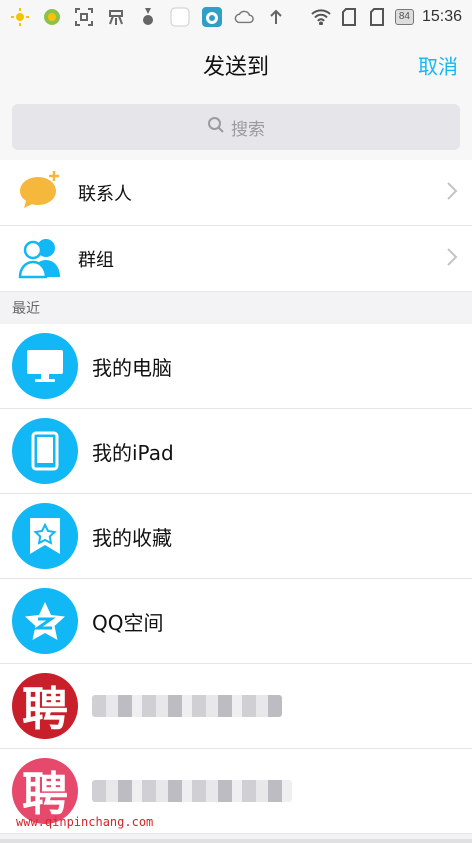  I want to click on watermark: www.qinpinchang.com, so click(85, 822).